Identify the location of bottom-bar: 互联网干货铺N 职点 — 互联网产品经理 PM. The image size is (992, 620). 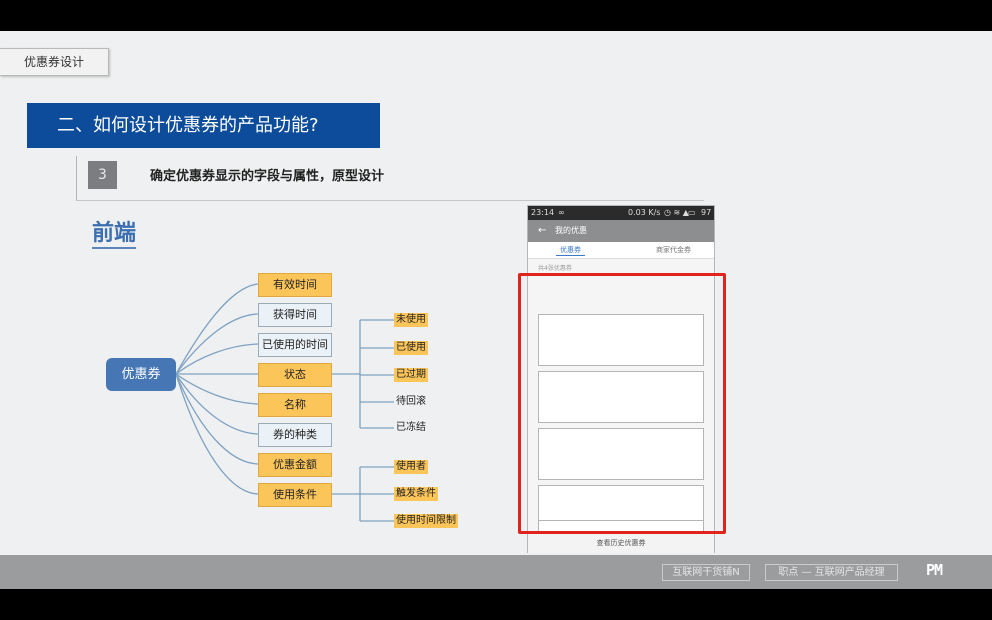
(496, 572).